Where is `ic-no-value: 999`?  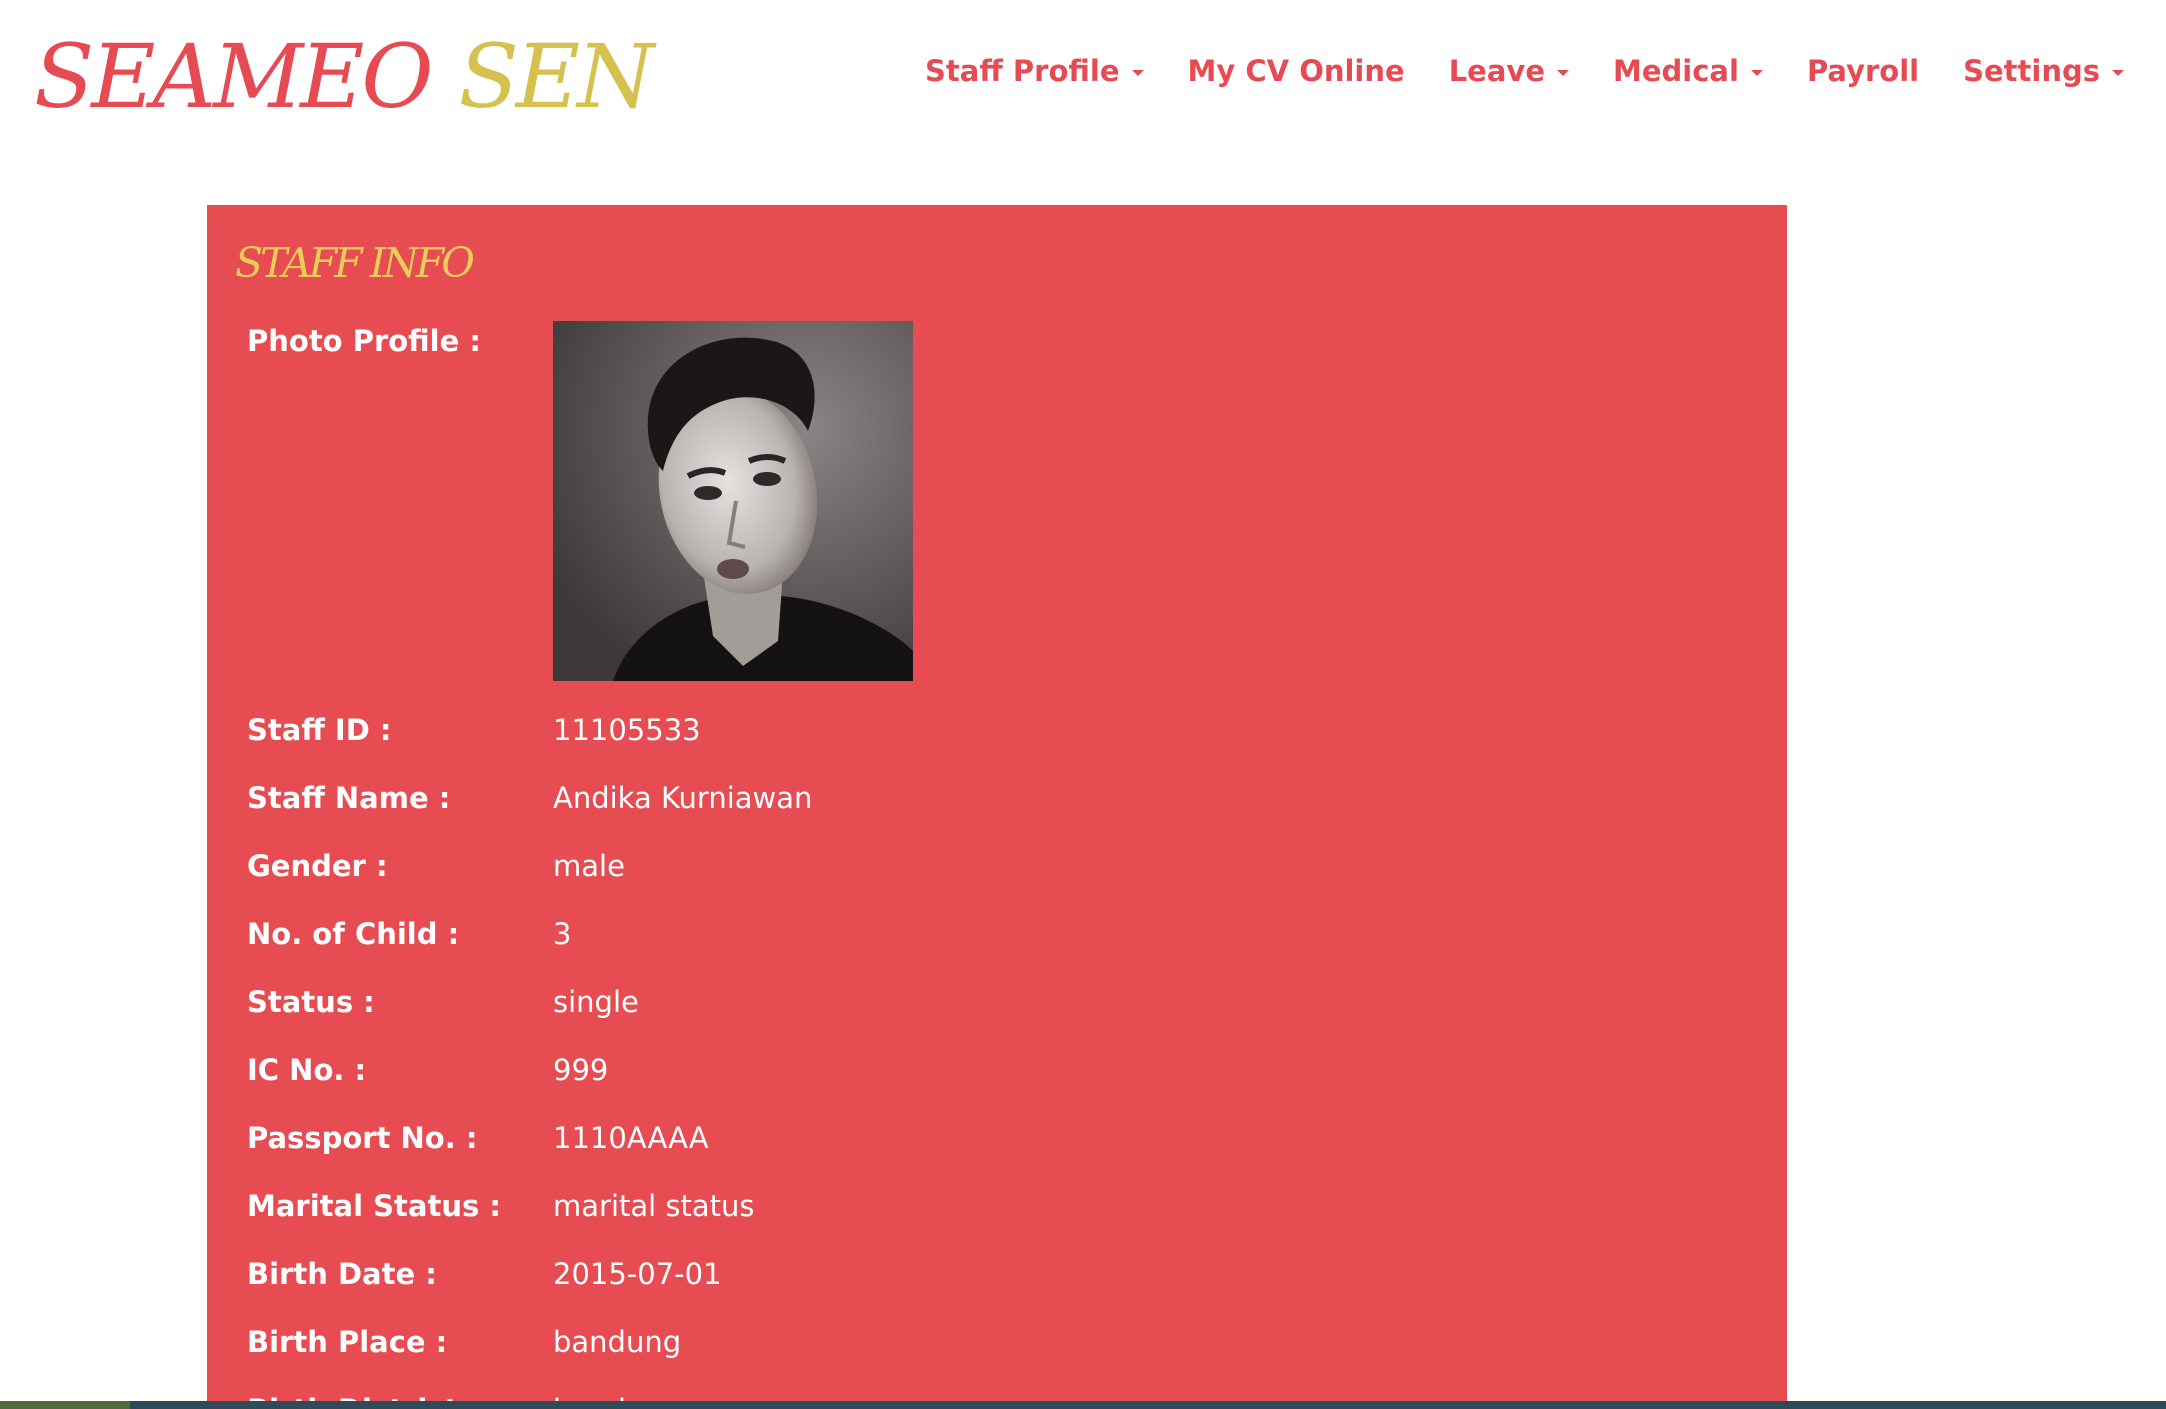
ic-no-value: 999 is located at coordinates (581, 1070).